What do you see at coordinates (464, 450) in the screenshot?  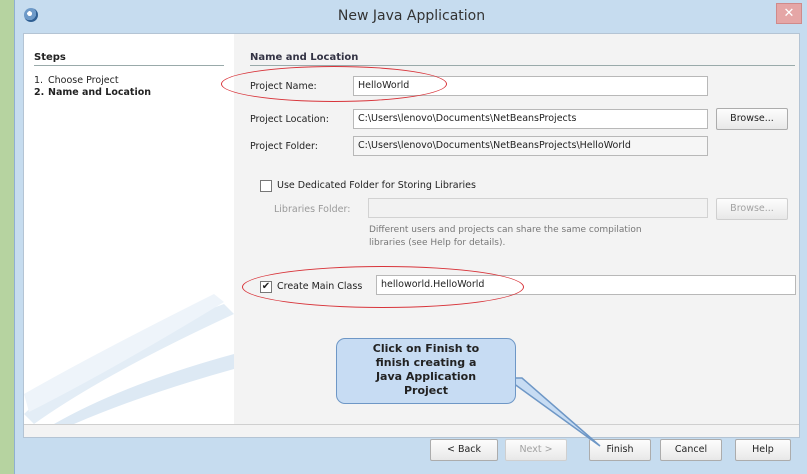 I see `back-button: < Back` at bounding box center [464, 450].